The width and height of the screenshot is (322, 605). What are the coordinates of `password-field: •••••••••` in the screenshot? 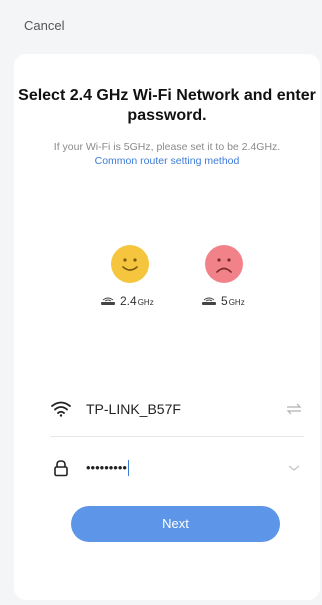 It's located at (177, 468).